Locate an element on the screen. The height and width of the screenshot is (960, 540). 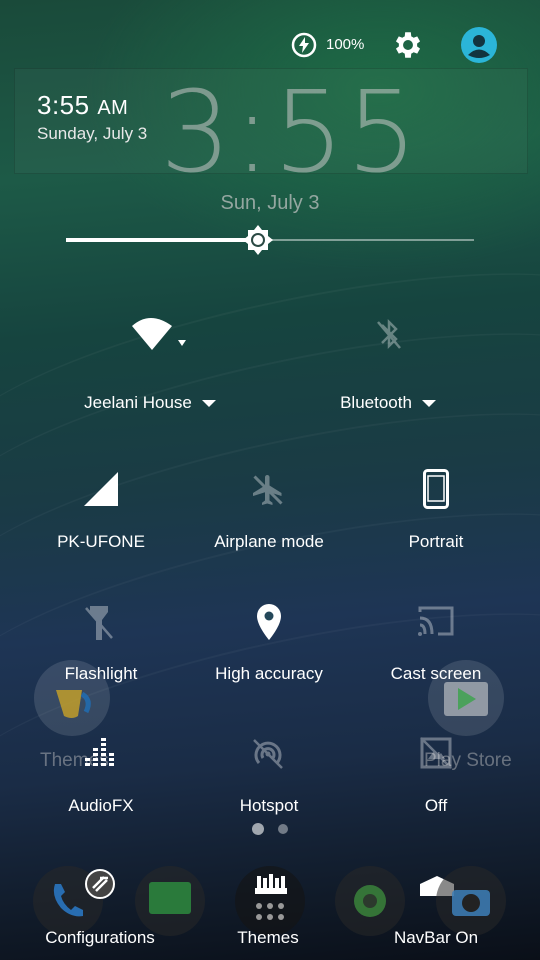
brightness-slider-thumb is located at coordinates (258, 240).